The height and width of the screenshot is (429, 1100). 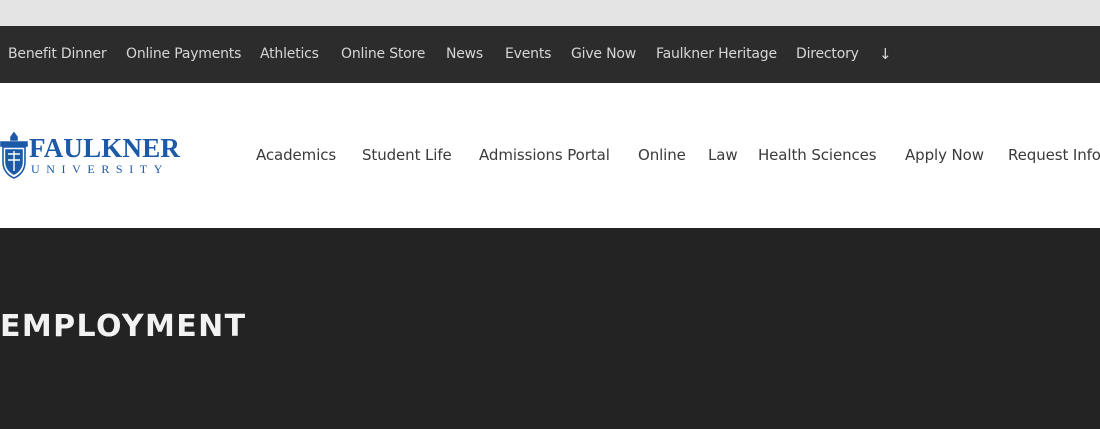 I want to click on utility-link-events: Events, so click(x=528, y=54).